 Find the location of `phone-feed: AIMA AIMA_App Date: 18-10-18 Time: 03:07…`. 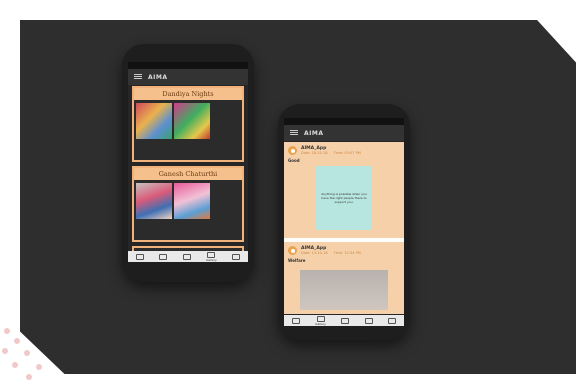

phone-feed: AIMA AIMA_App Date: 18-10-18 Time: 03:07… is located at coordinates (344, 222).